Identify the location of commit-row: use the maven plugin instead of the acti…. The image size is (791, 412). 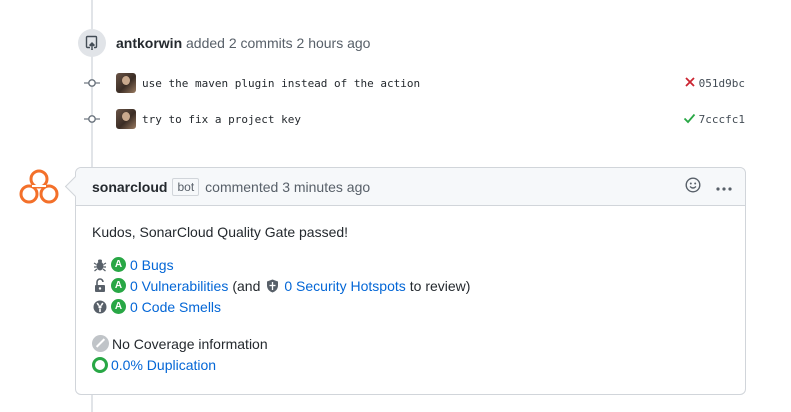
(415, 83).